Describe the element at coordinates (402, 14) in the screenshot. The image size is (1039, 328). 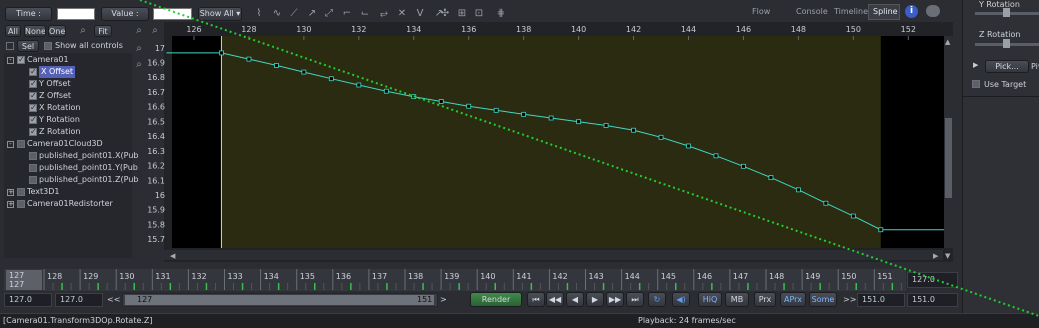
I see `ping-pong-icon: ✕` at that location.